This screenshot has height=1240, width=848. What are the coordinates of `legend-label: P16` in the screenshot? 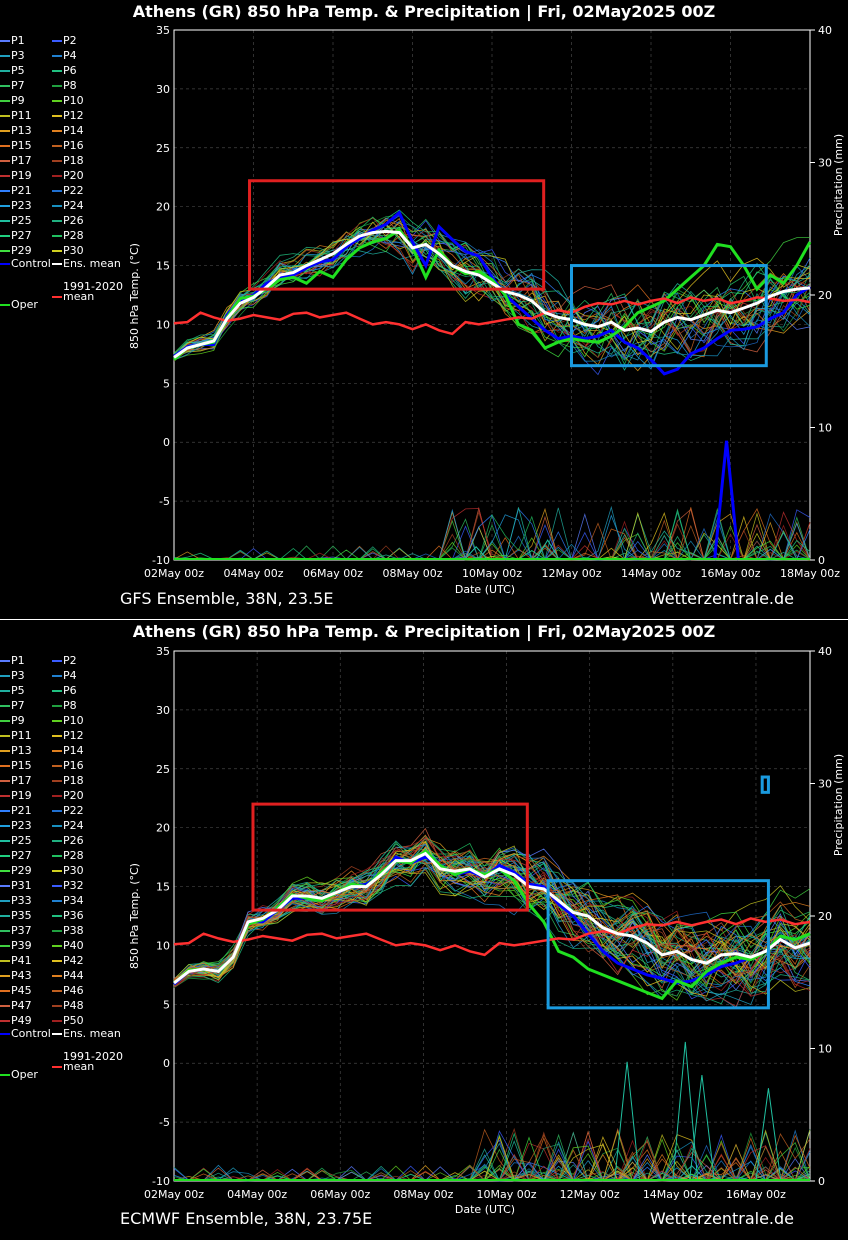 It's located at (73, 765).